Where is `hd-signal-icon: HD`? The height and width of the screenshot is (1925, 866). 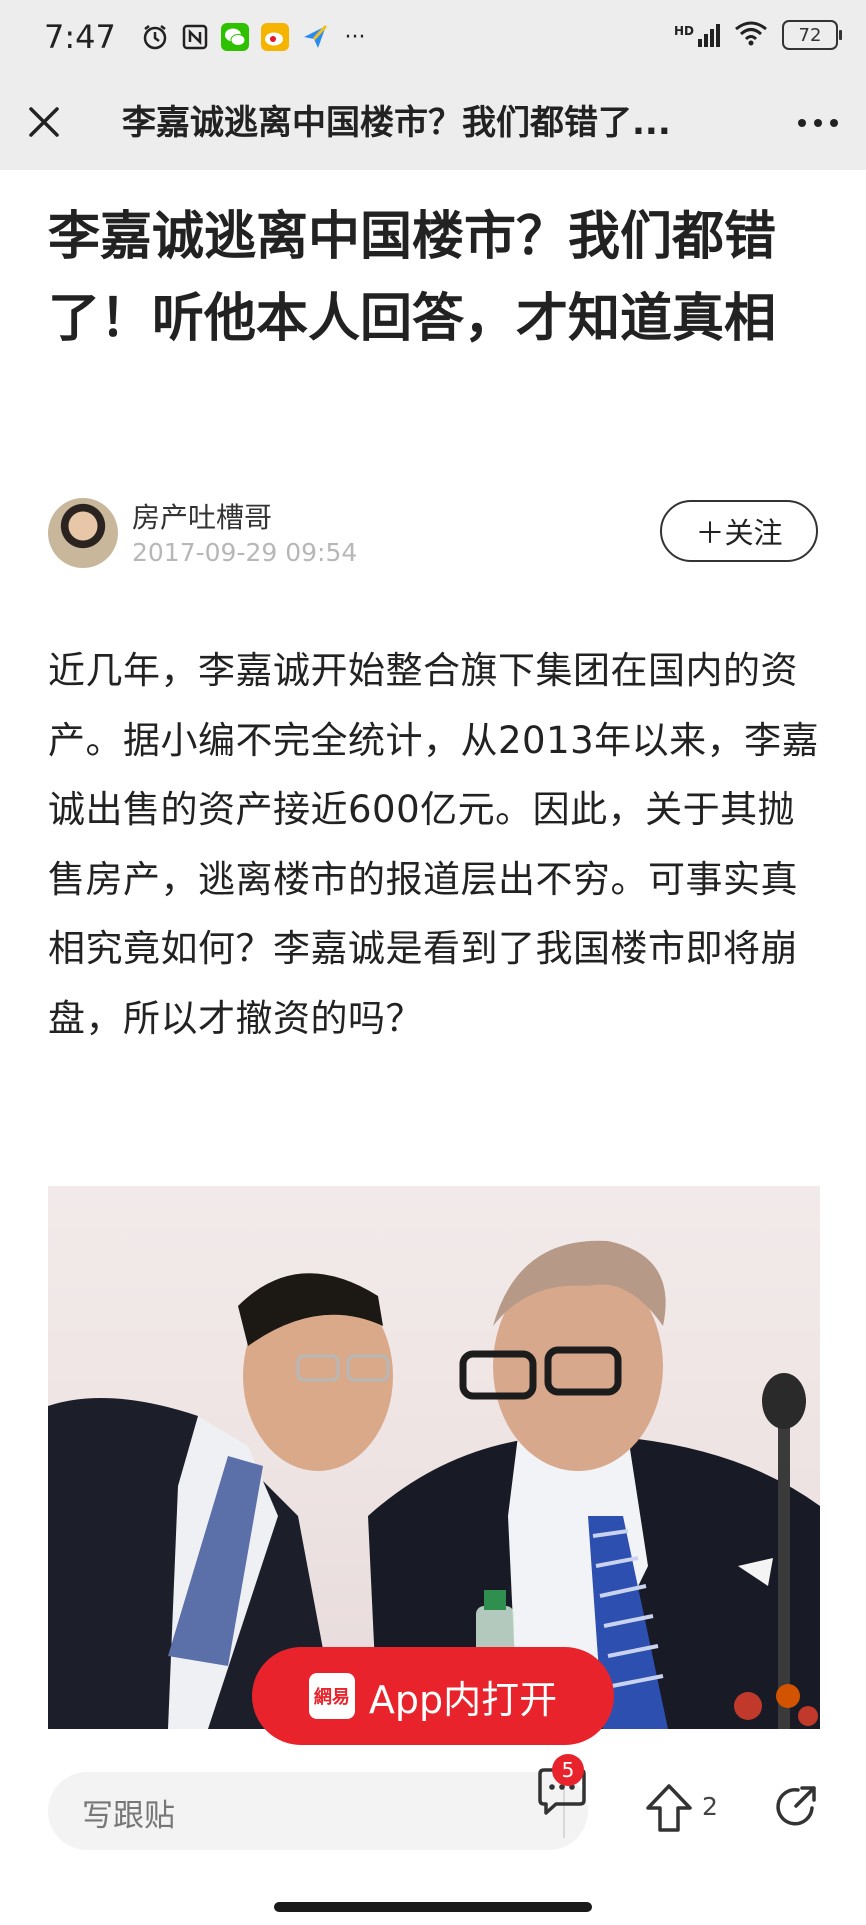
hd-signal-icon: HD is located at coordinates (696, 35).